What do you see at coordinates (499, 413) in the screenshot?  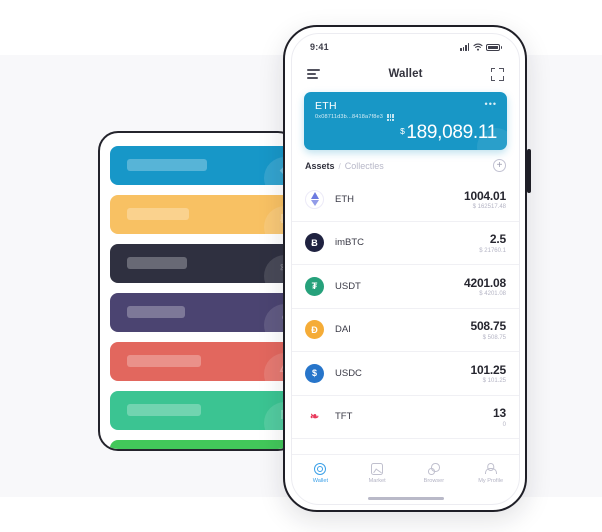 I see `asset-amount: 13` at bounding box center [499, 413].